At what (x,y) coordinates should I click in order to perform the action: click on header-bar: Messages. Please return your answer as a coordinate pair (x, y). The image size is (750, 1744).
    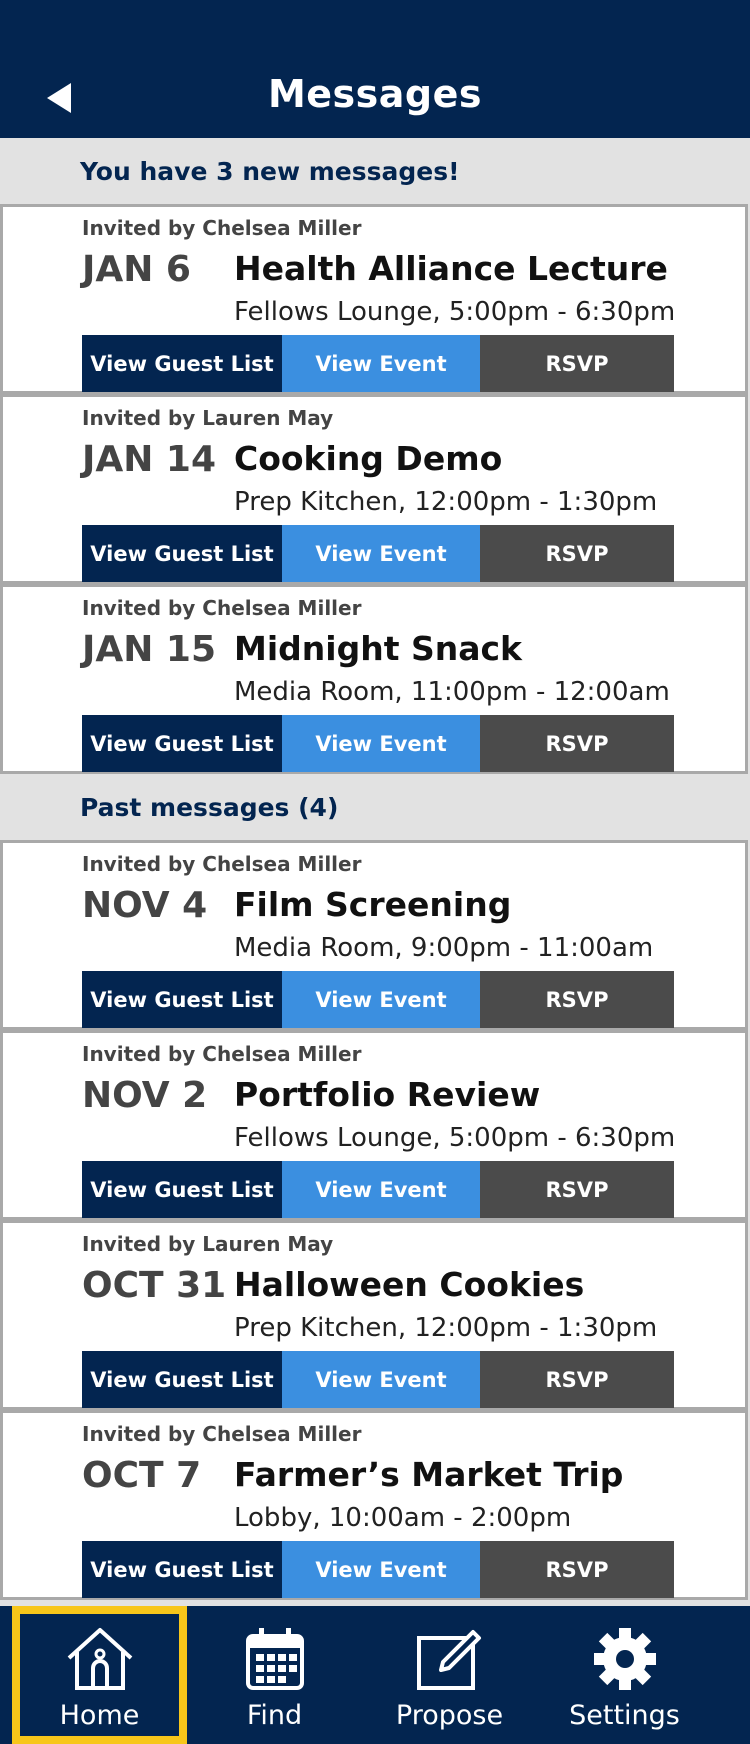
    Looking at the image, I should click on (375, 69).